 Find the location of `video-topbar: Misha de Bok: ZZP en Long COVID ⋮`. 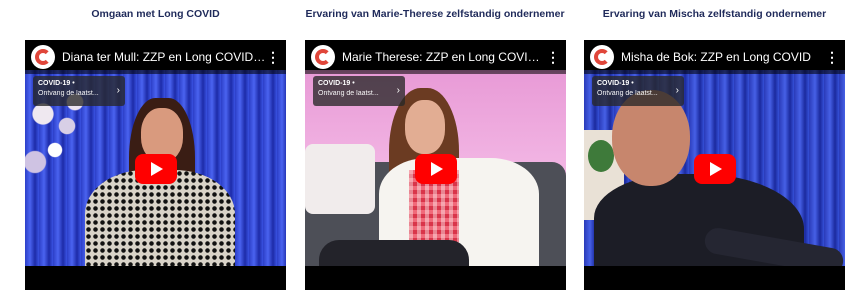

video-topbar: Misha de Bok: ZZP en Long COVID ⋮ is located at coordinates (714, 57).